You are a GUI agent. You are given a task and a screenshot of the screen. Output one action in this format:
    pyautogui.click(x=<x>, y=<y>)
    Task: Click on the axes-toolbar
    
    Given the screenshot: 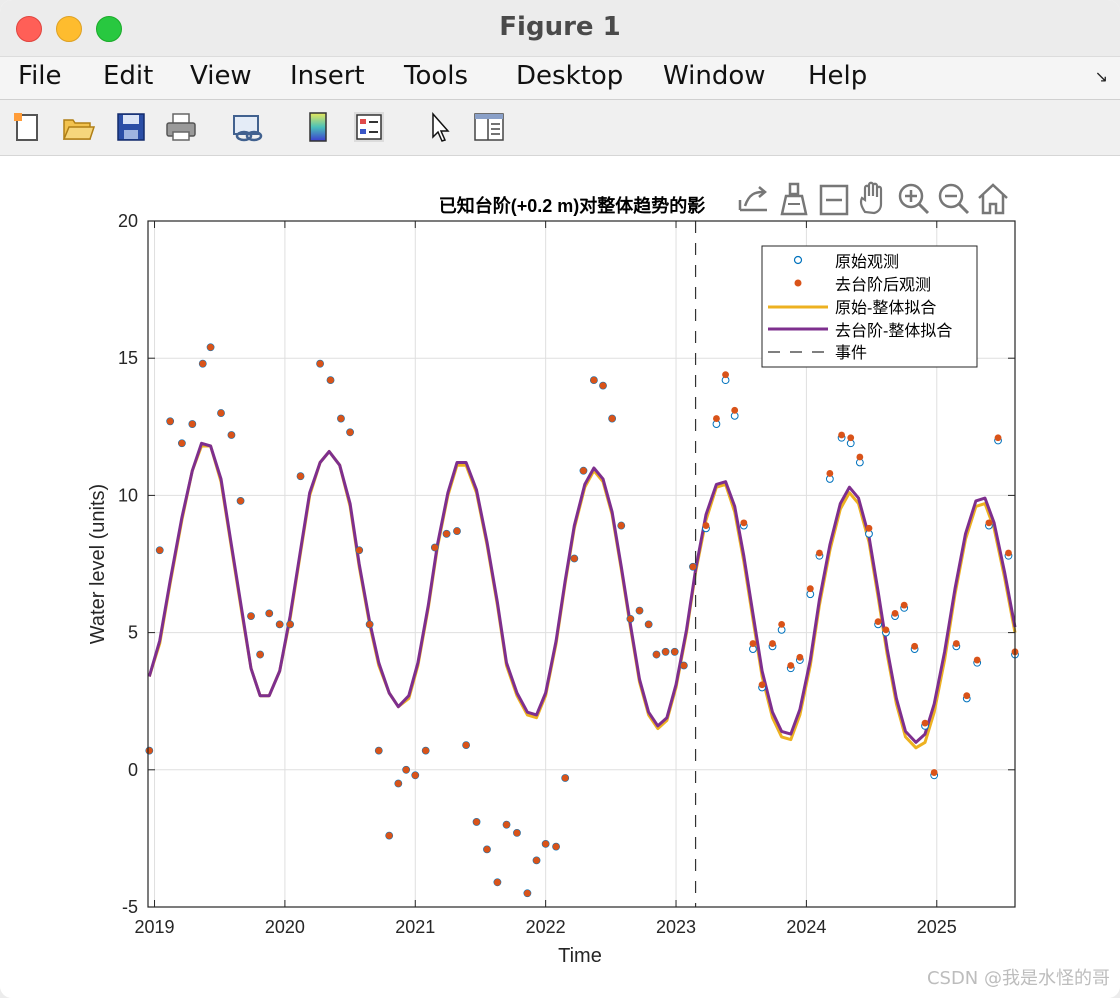 What is the action you would take?
    pyautogui.click(x=875, y=199)
    